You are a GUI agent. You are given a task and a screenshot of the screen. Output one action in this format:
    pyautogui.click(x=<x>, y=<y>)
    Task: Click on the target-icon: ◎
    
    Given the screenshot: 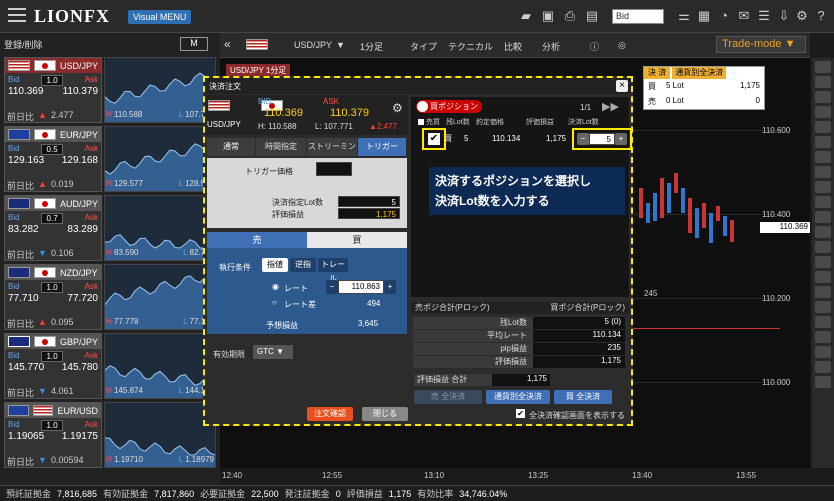 What is the action you would take?
    pyautogui.click(x=622, y=45)
    